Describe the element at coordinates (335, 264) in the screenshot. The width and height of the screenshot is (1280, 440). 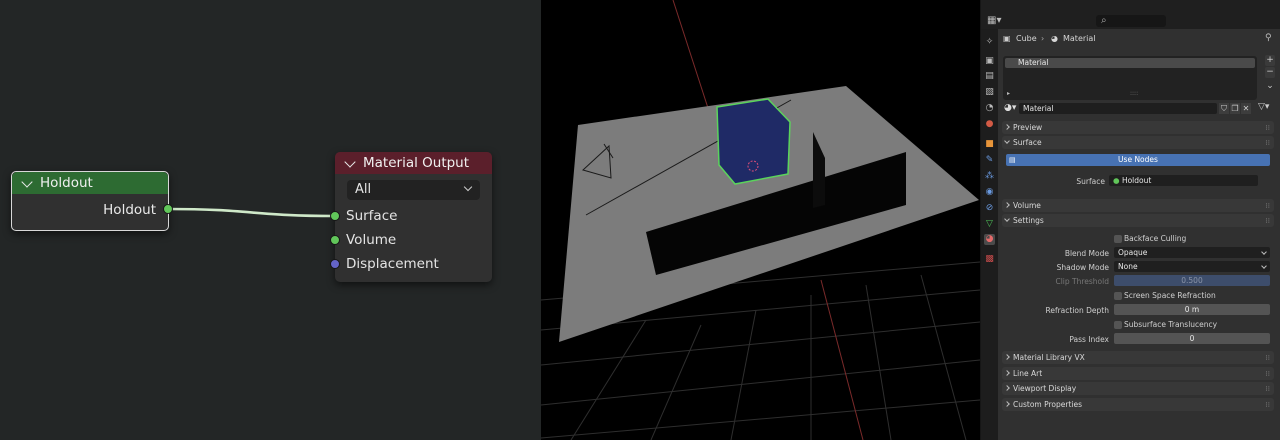
I see `displacement-input-socket` at that location.